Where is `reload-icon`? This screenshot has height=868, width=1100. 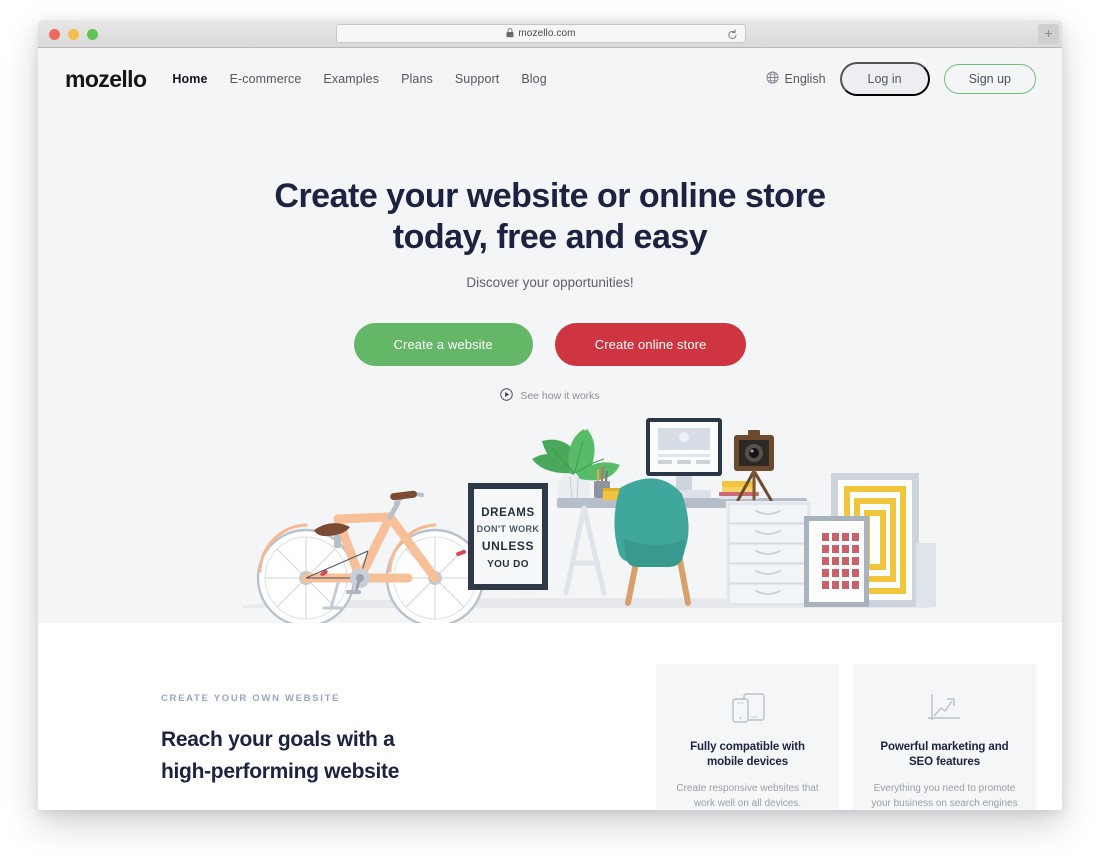 reload-icon is located at coordinates (732, 37).